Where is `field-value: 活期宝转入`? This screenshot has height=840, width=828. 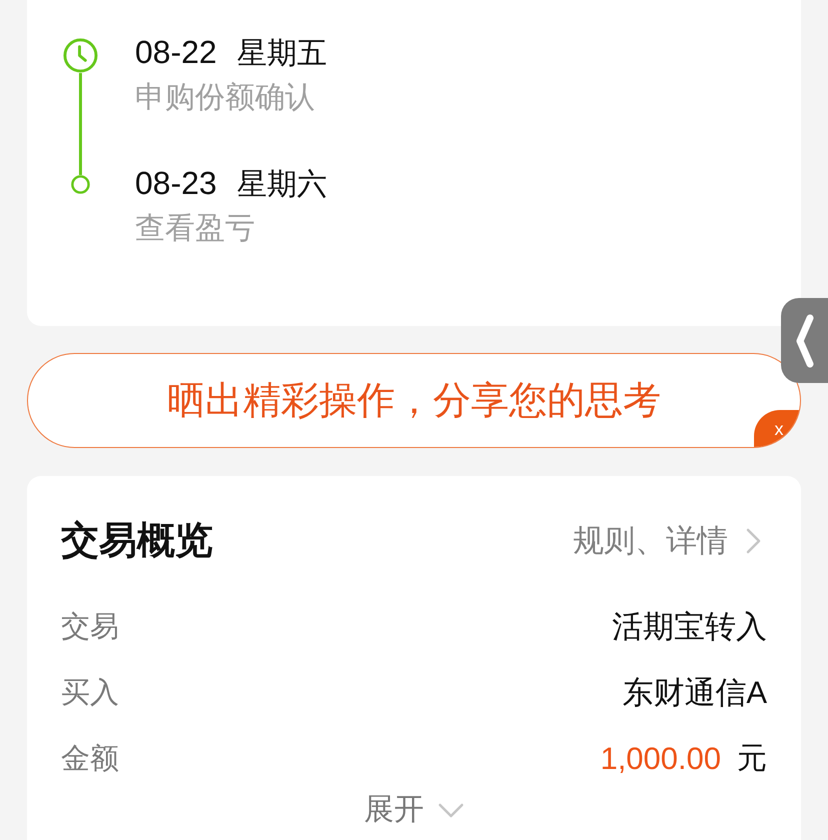 field-value: 活期宝转入 is located at coordinates (689, 627).